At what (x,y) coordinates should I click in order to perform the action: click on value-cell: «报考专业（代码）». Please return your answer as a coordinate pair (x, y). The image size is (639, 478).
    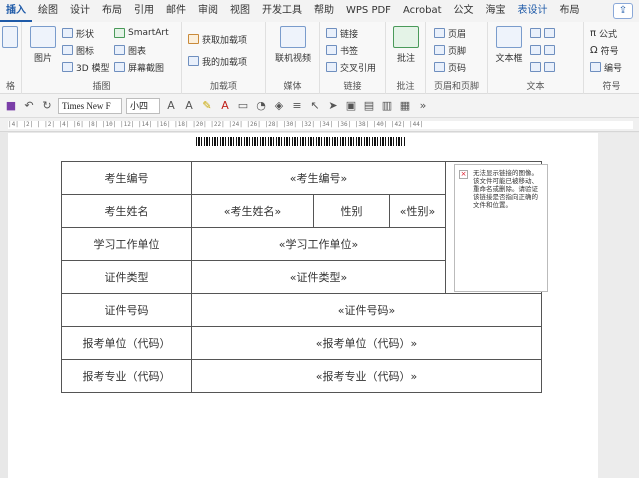
    Looking at the image, I should click on (366, 376).